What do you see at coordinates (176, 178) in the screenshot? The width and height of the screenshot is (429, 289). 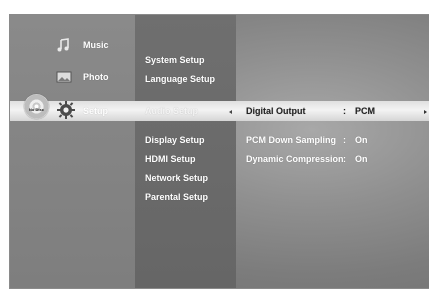 I see `setup-item-network: Network Setup` at bounding box center [176, 178].